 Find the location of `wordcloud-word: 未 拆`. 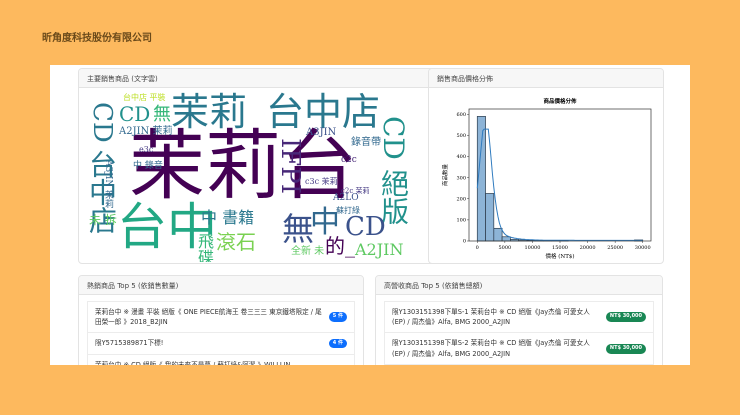

wordcloud-word: 未 拆 is located at coordinates (103, 220).